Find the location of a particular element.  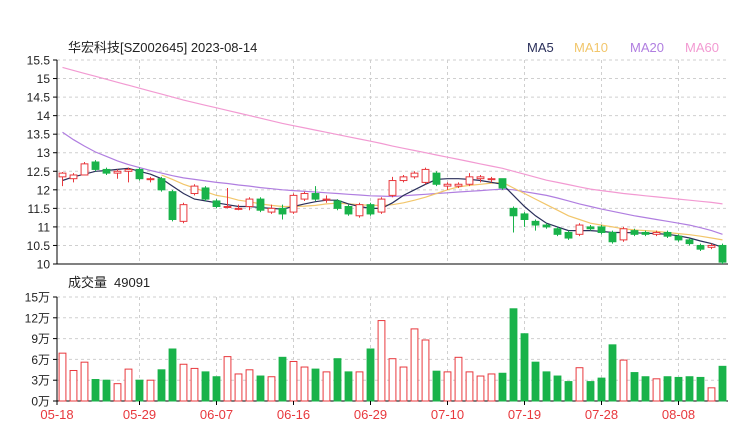

date-tick-label: 07-28 is located at coordinates (601, 414).